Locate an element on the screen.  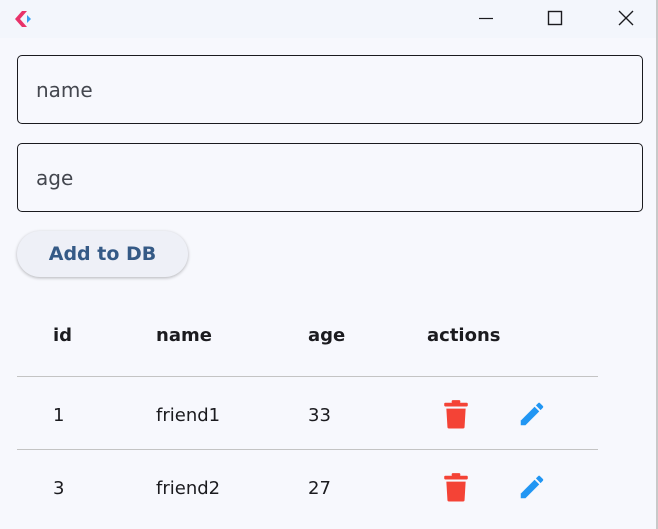
cell-id: 3 is located at coordinates (59, 488).